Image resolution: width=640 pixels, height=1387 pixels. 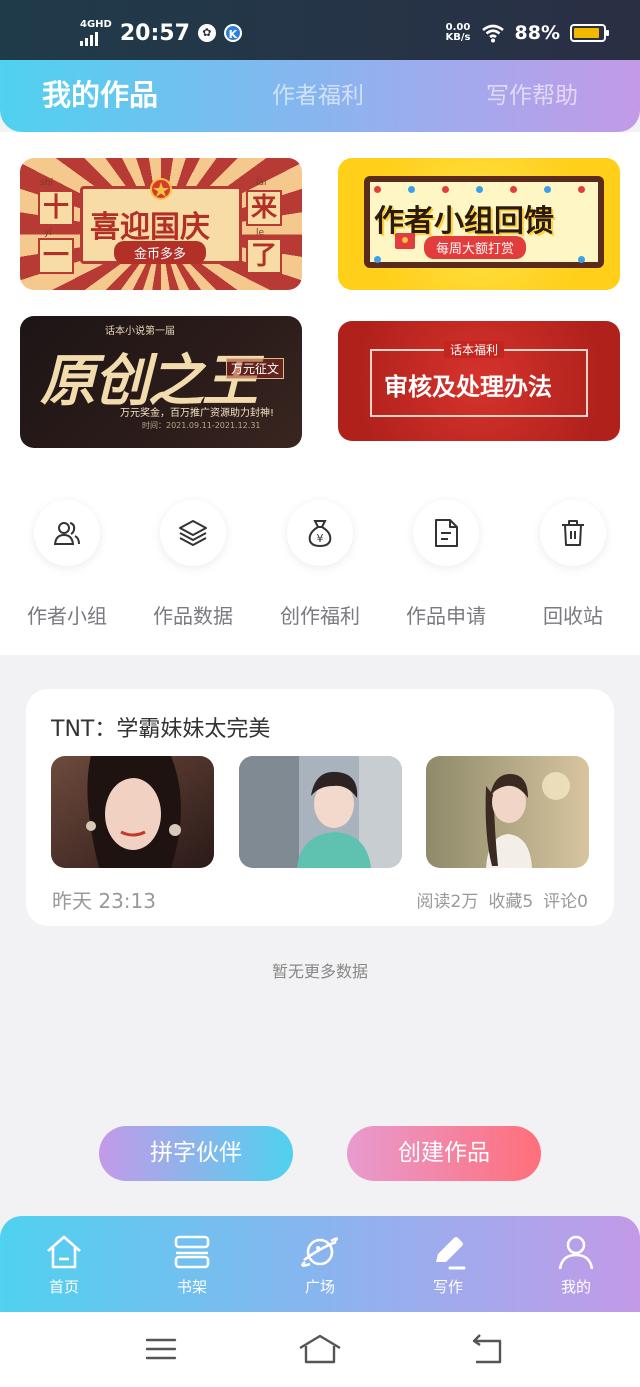 I want to click on pen-icon, so click(x=451, y=1253).